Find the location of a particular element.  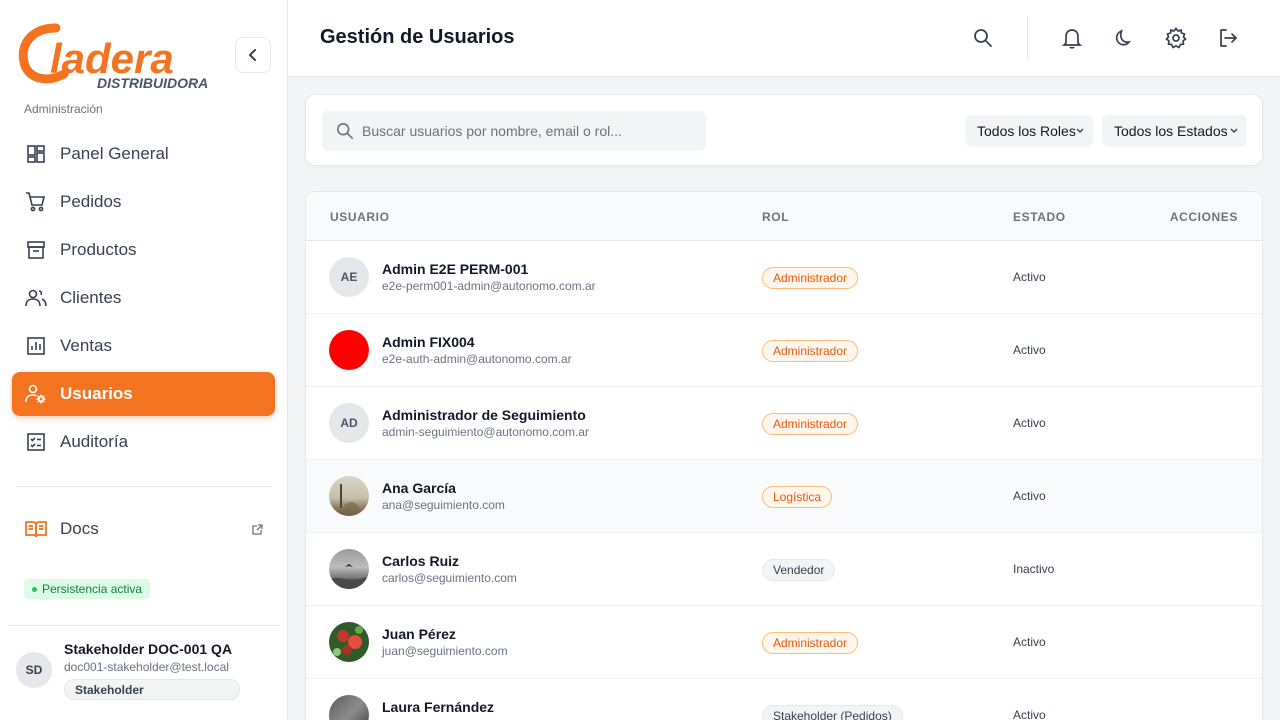

bell-icon is located at coordinates (1072, 39).